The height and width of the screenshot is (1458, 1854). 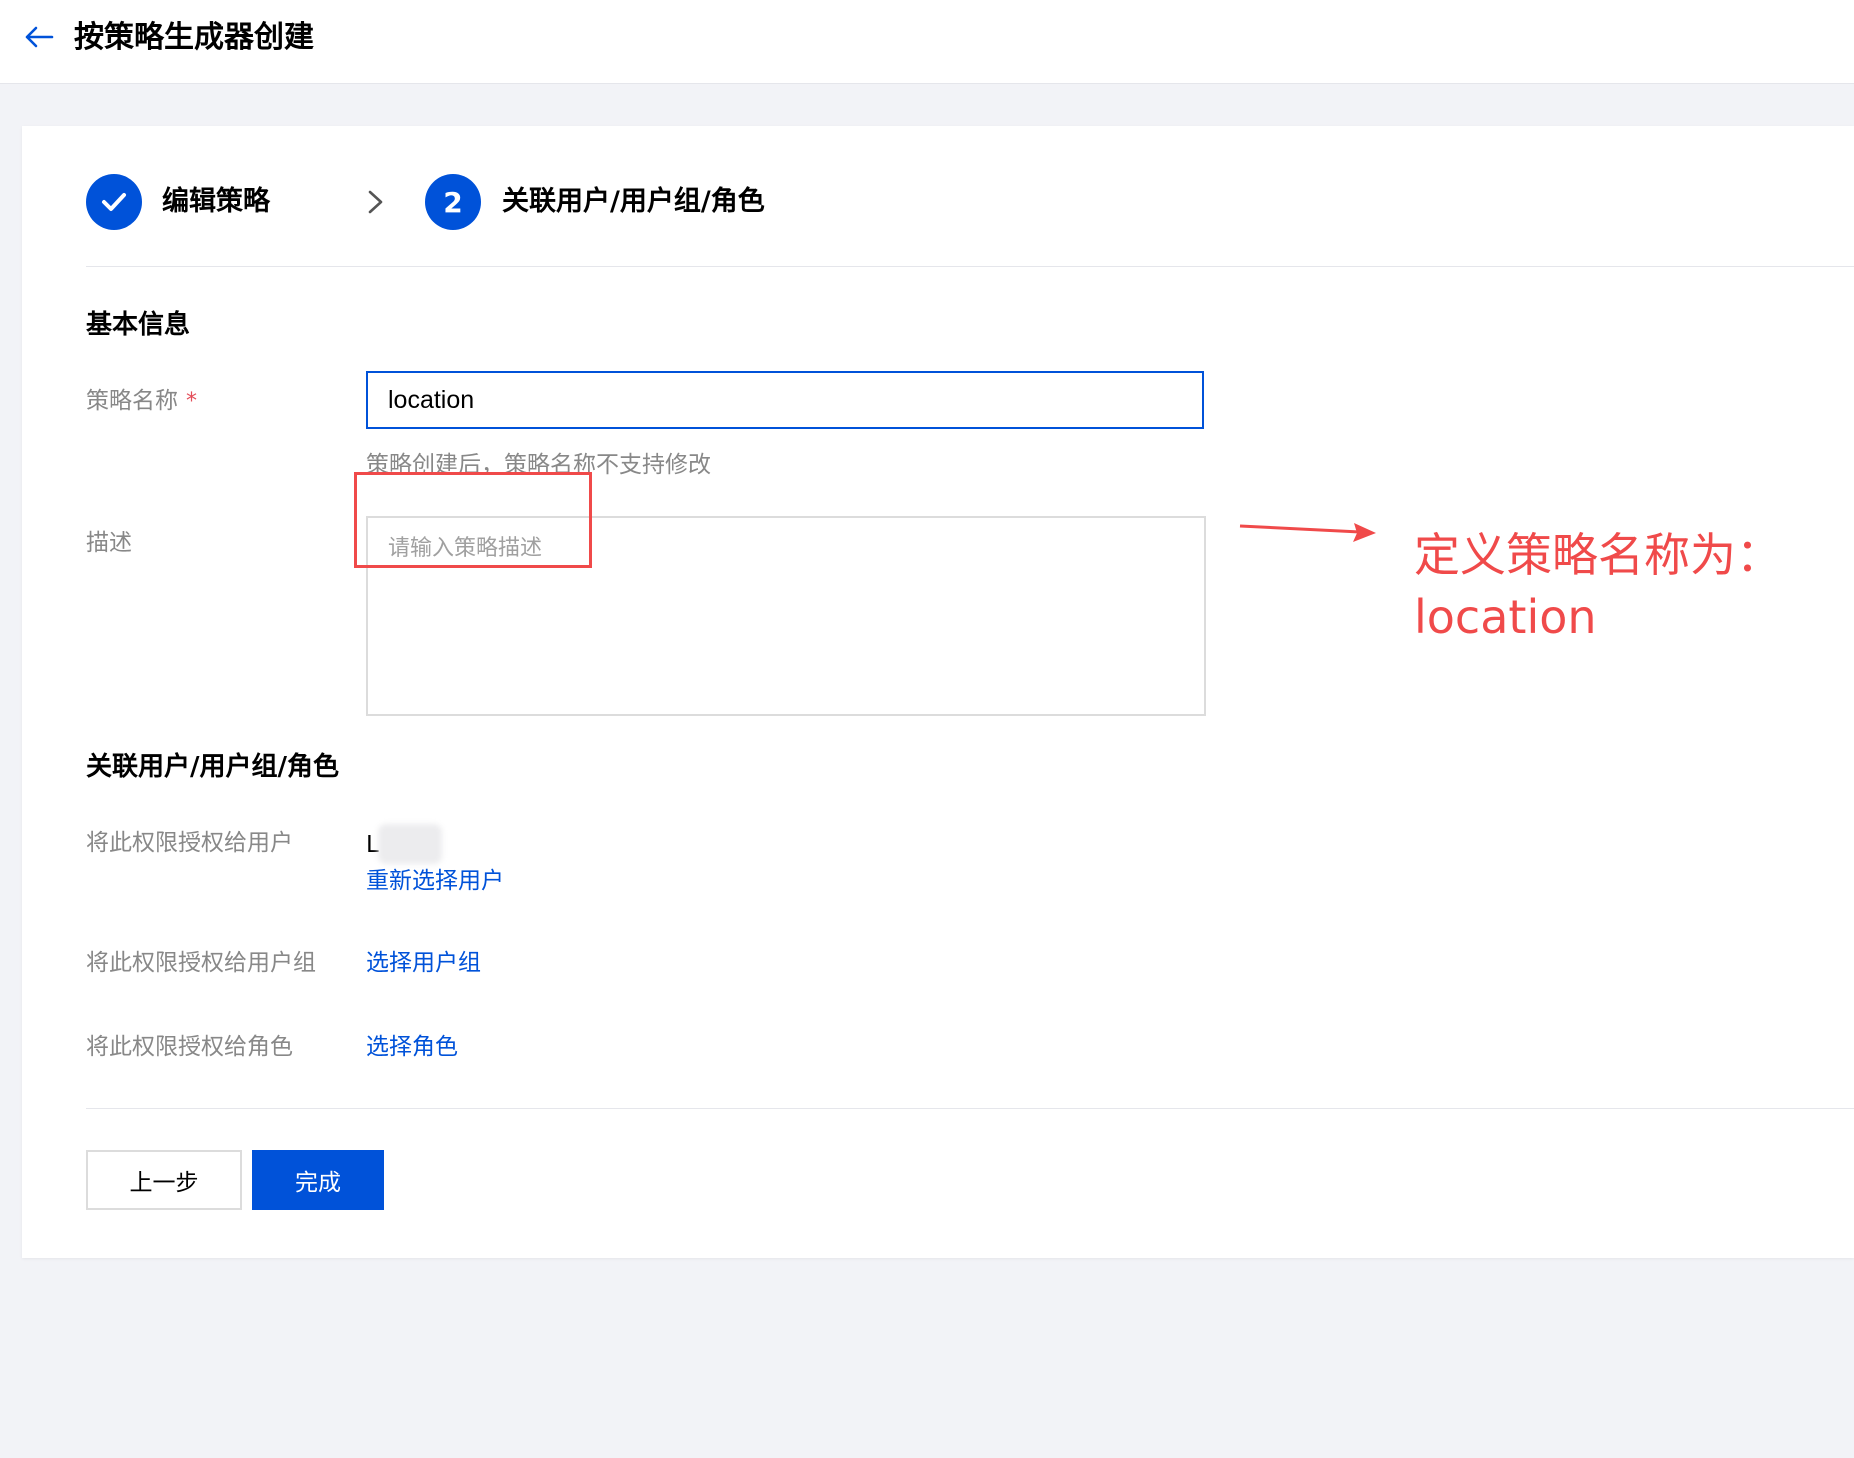 I want to click on policy-name-input, so click(x=785, y=400).